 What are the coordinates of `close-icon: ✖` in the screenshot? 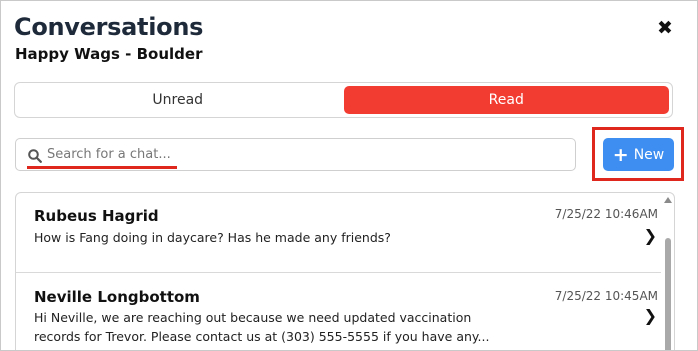 It's located at (665, 28).